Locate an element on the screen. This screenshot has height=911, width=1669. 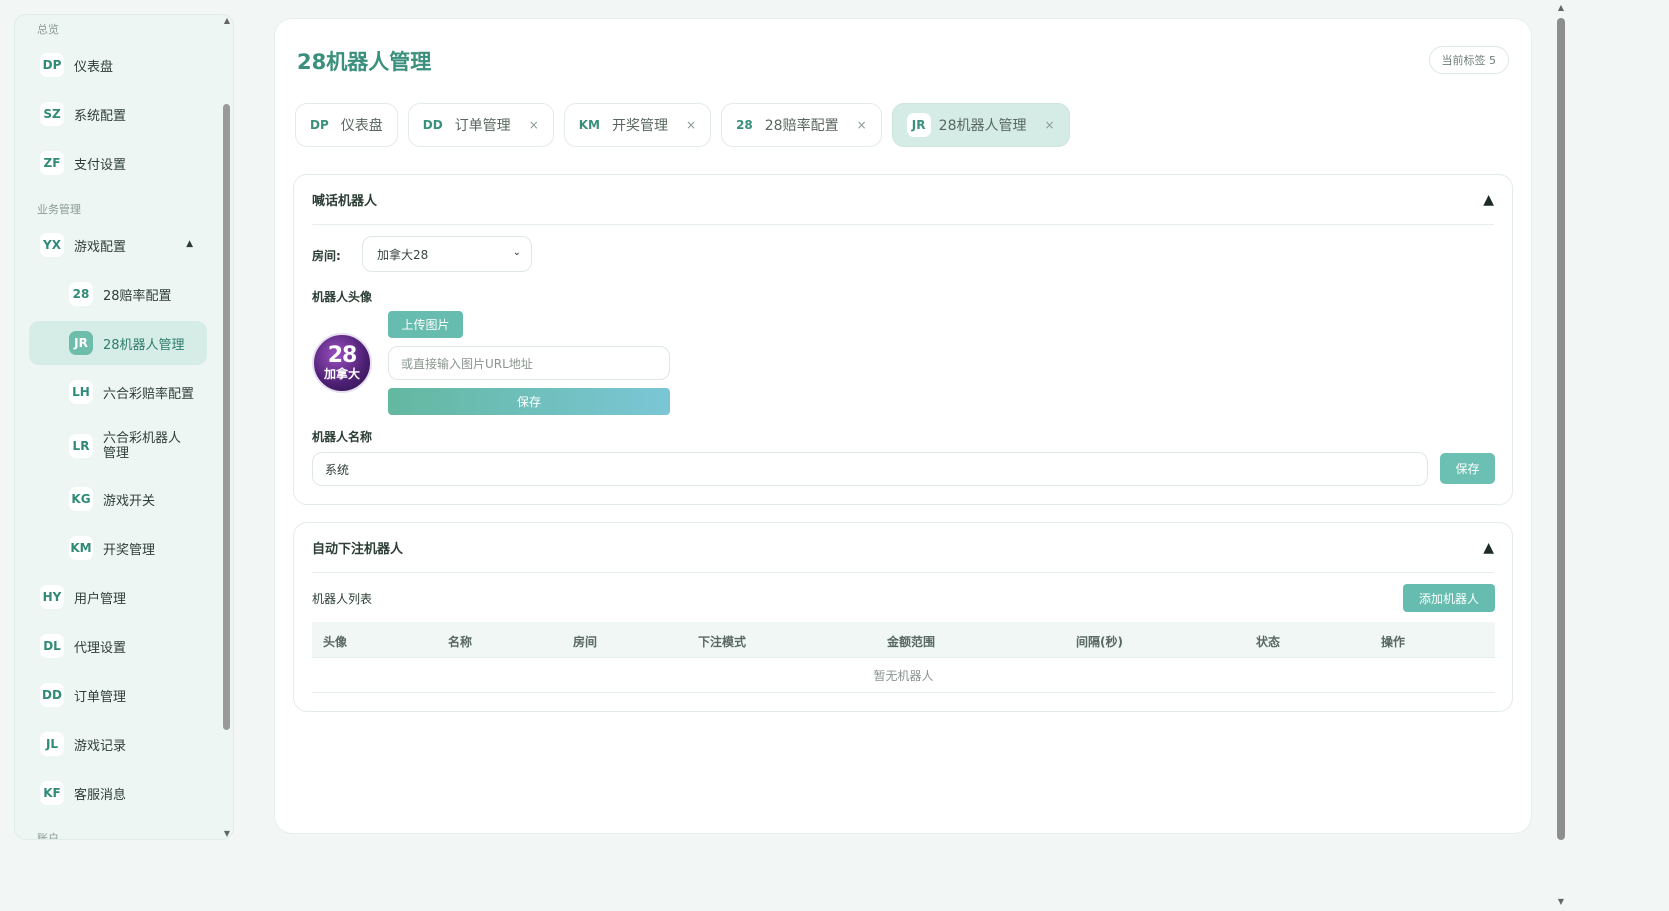
sidebar-badge: DP is located at coordinates (52, 65).